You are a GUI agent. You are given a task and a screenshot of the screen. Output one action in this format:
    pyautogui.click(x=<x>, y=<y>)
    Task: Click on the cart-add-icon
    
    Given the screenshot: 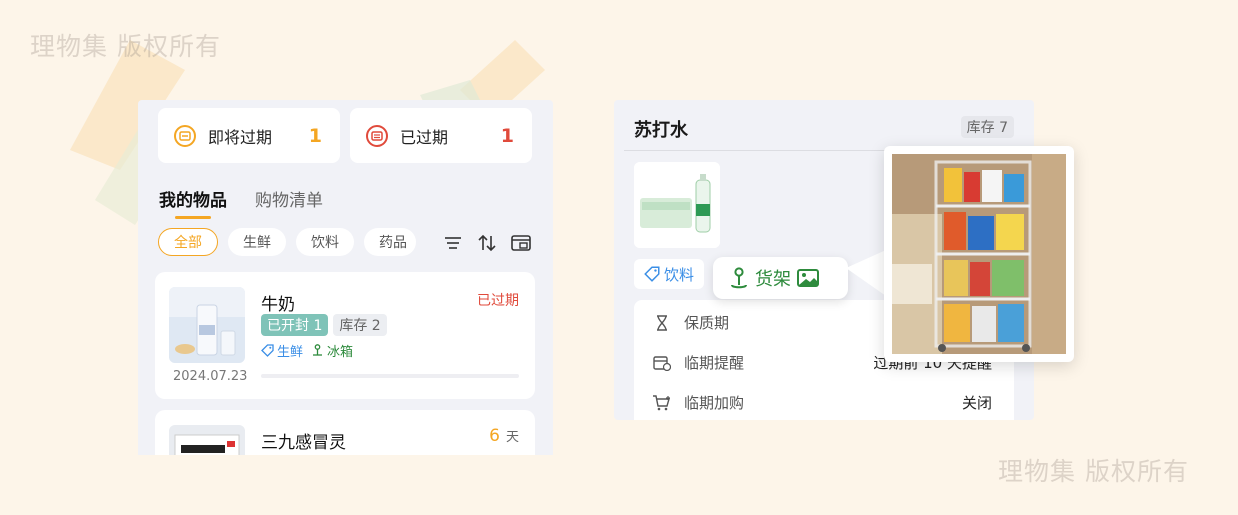 What is the action you would take?
    pyautogui.click(x=662, y=402)
    